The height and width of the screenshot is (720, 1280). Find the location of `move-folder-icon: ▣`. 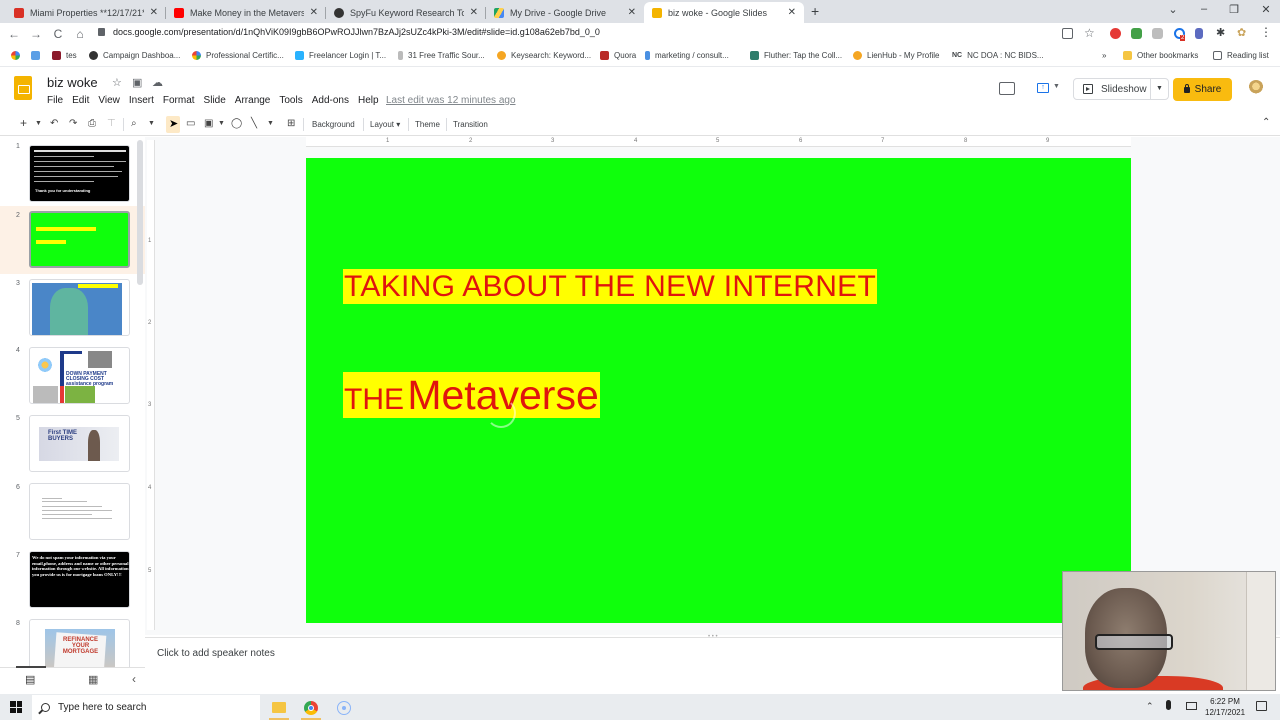

move-folder-icon: ▣ is located at coordinates (137, 82).